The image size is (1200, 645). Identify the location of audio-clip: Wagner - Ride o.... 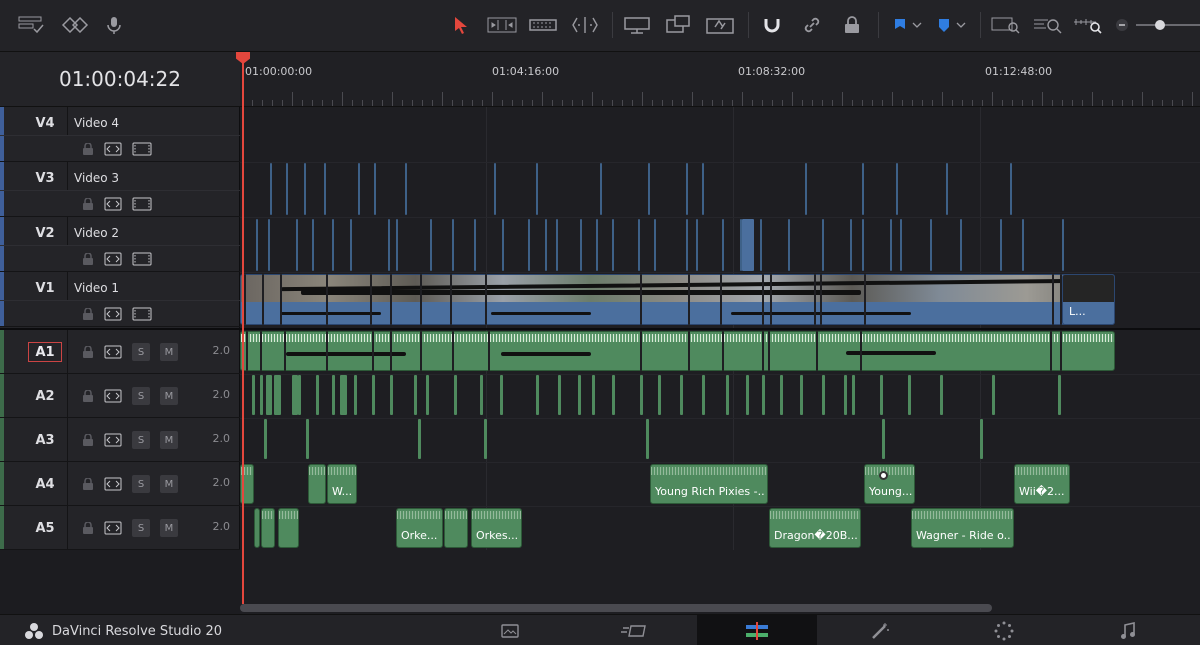
(962, 528).